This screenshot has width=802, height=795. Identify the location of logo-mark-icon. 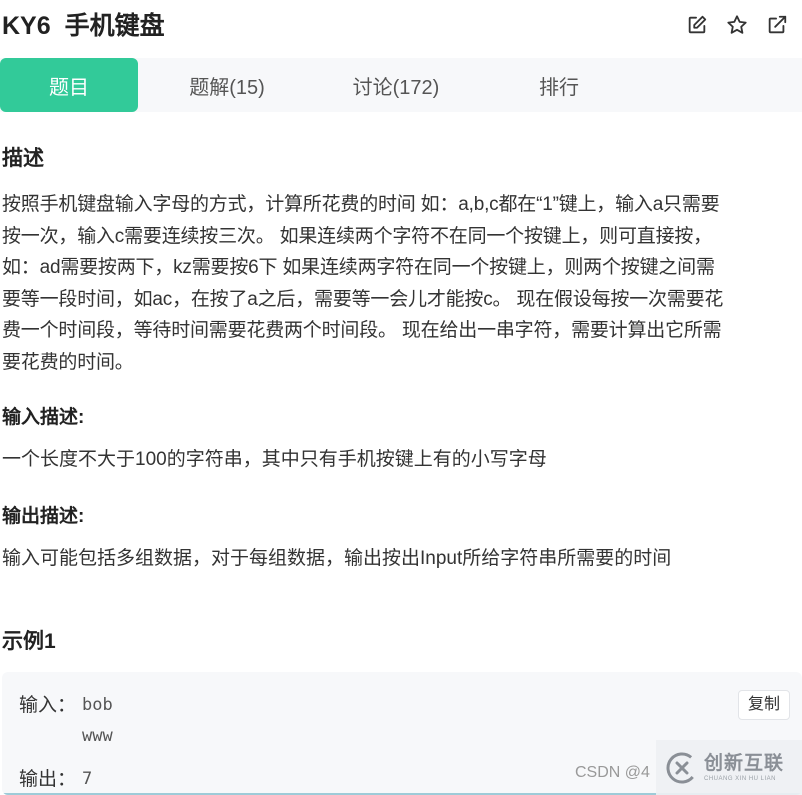
(682, 767).